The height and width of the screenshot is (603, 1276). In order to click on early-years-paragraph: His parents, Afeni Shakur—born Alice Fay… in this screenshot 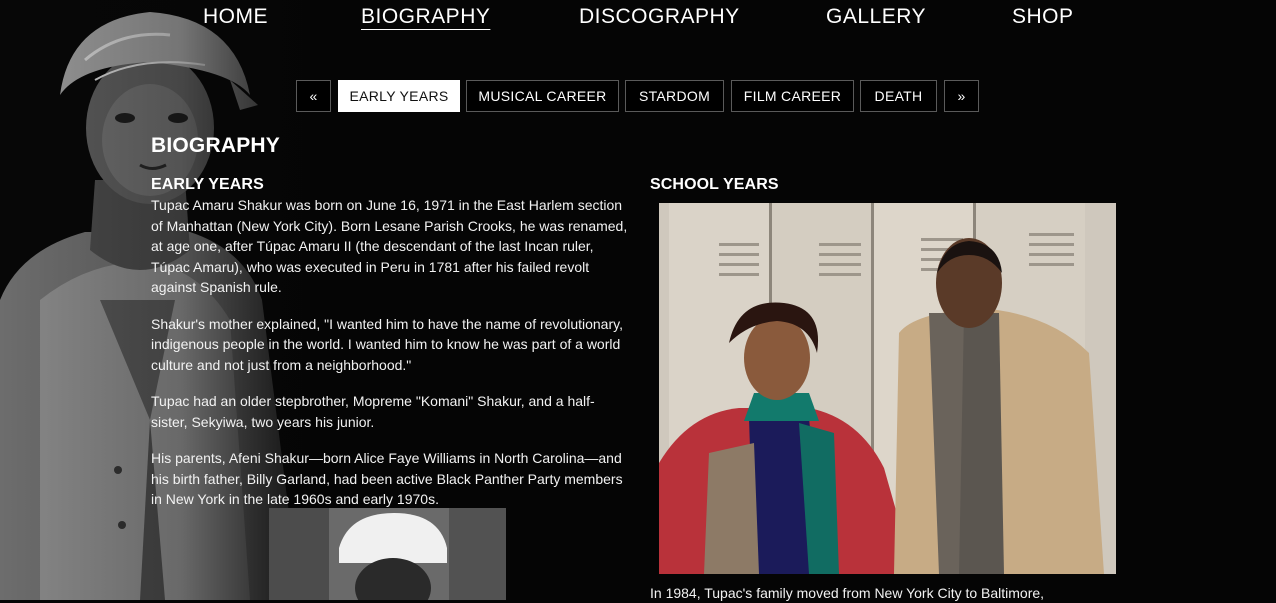, I will do `click(387, 478)`.